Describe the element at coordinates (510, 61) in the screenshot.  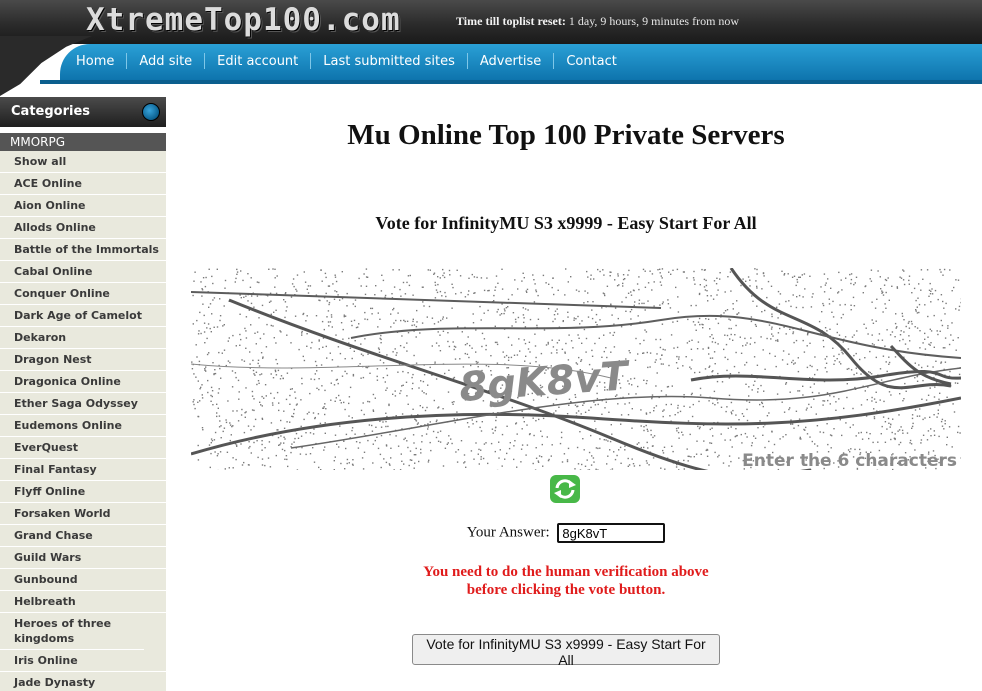
I see `nav-advertise: Advertise` at that location.